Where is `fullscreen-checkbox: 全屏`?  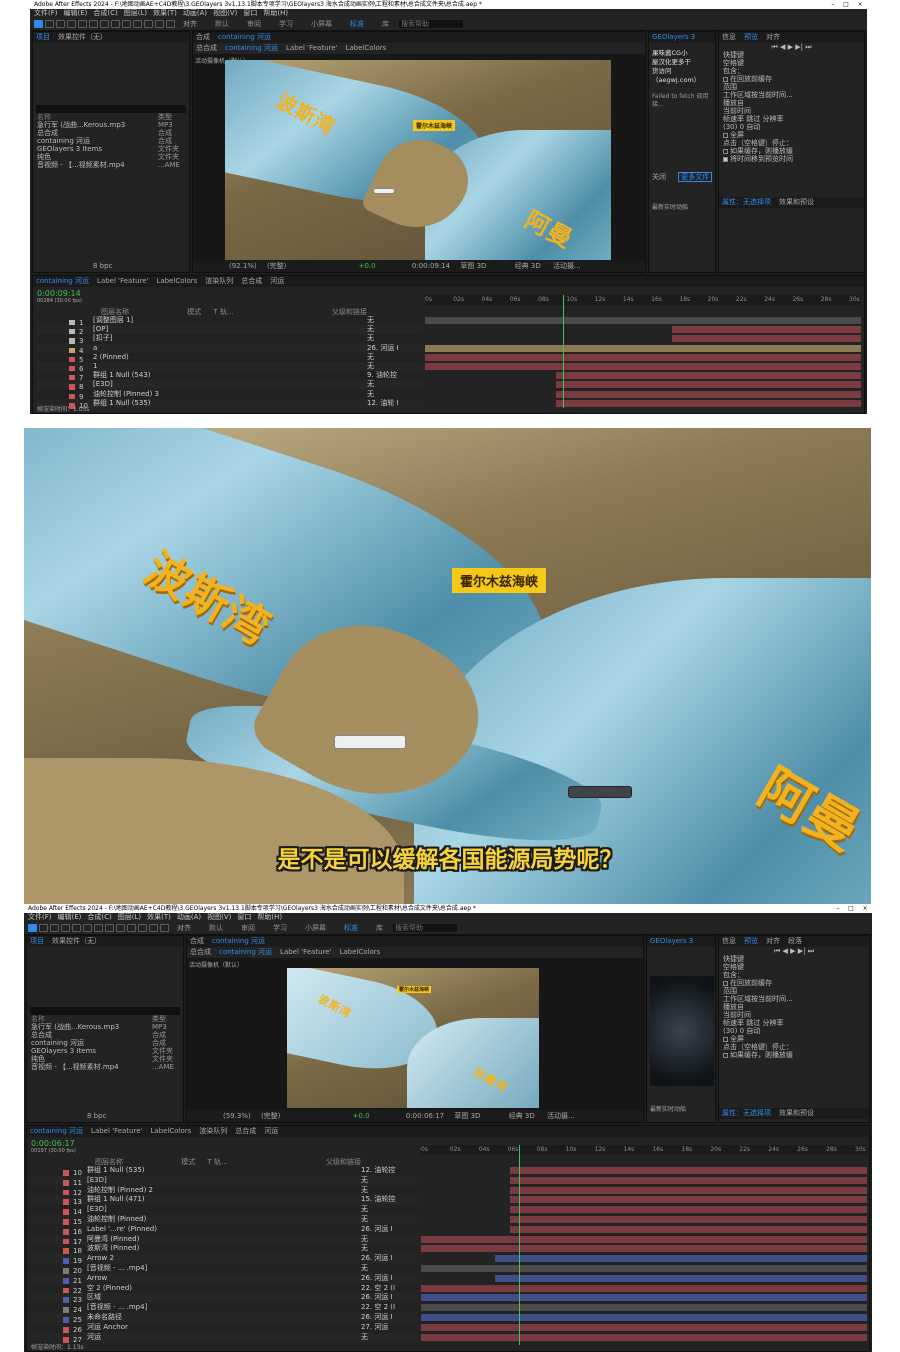 fullscreen-checkbox: 全屏 is located at coordinates (737, 135).